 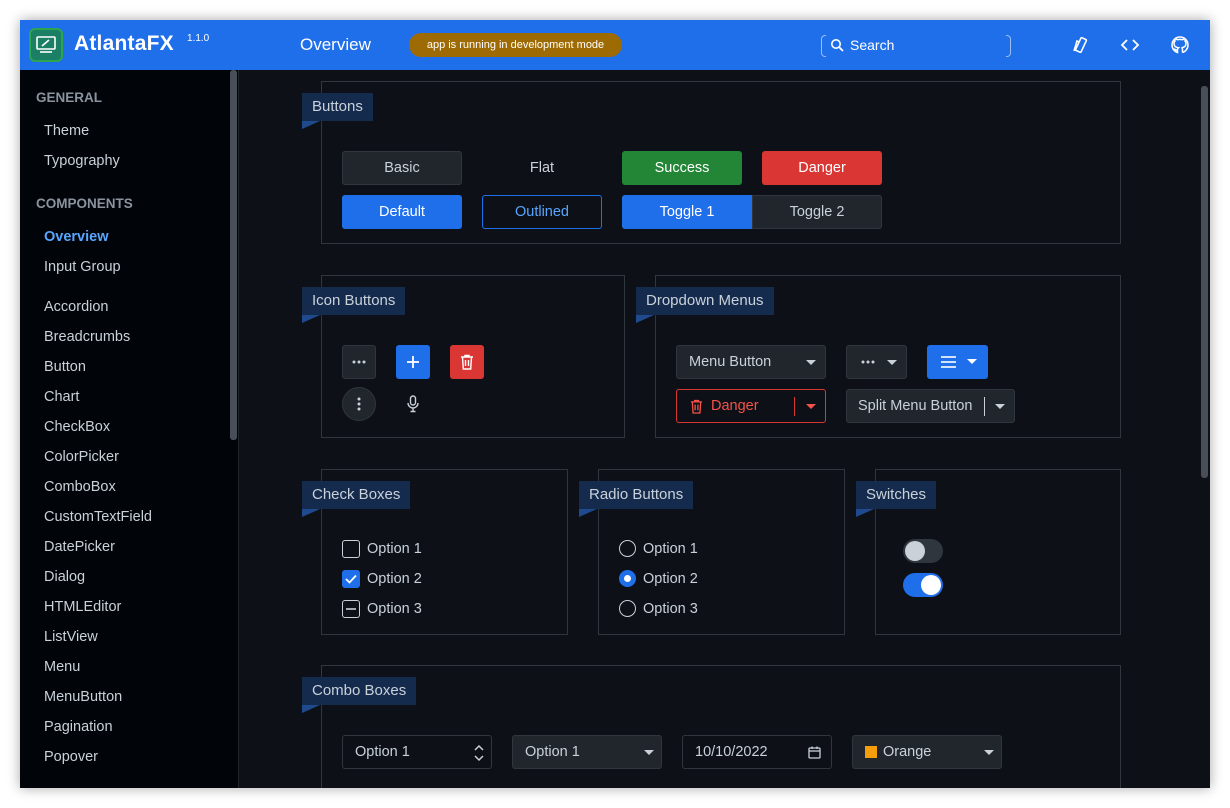 I want to click on checkbox-option-2: Option 2, so click(x=382, y=579).